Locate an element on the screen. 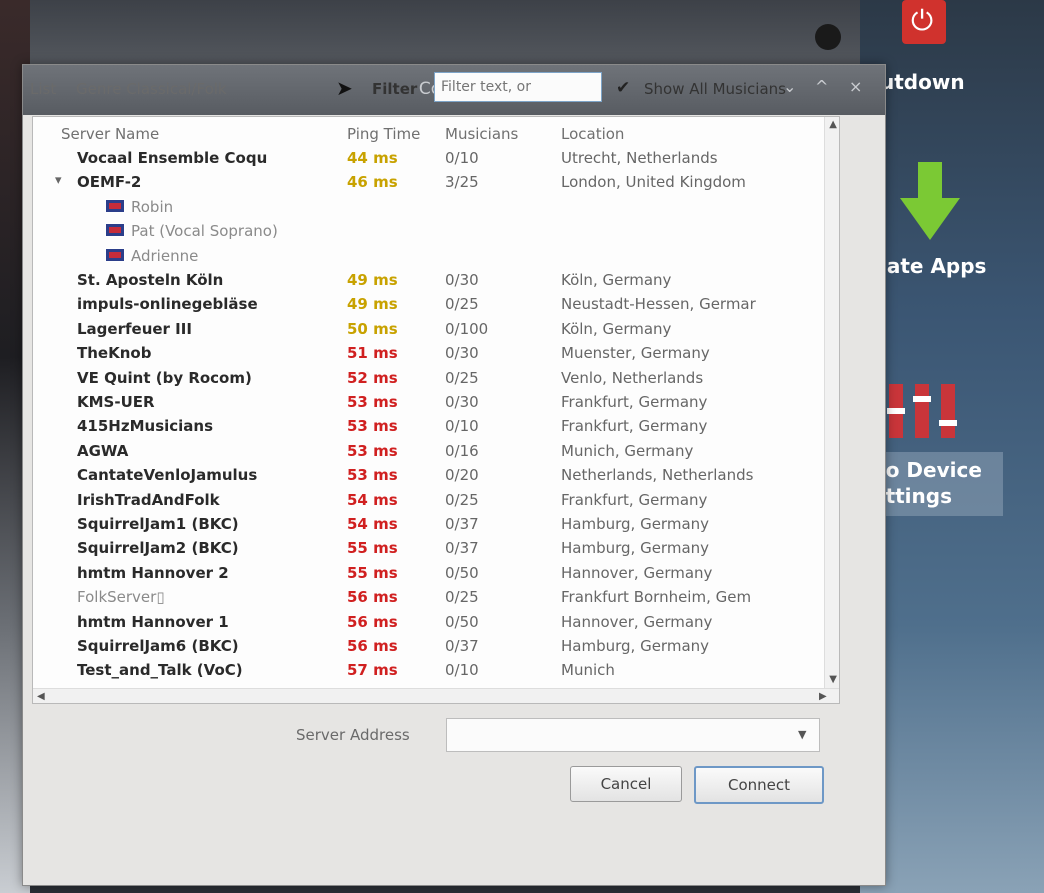 This screenshot has height=893, width=1044. musician-name: Pat (Vocal Soprano) is located at coordinates (204, 231).